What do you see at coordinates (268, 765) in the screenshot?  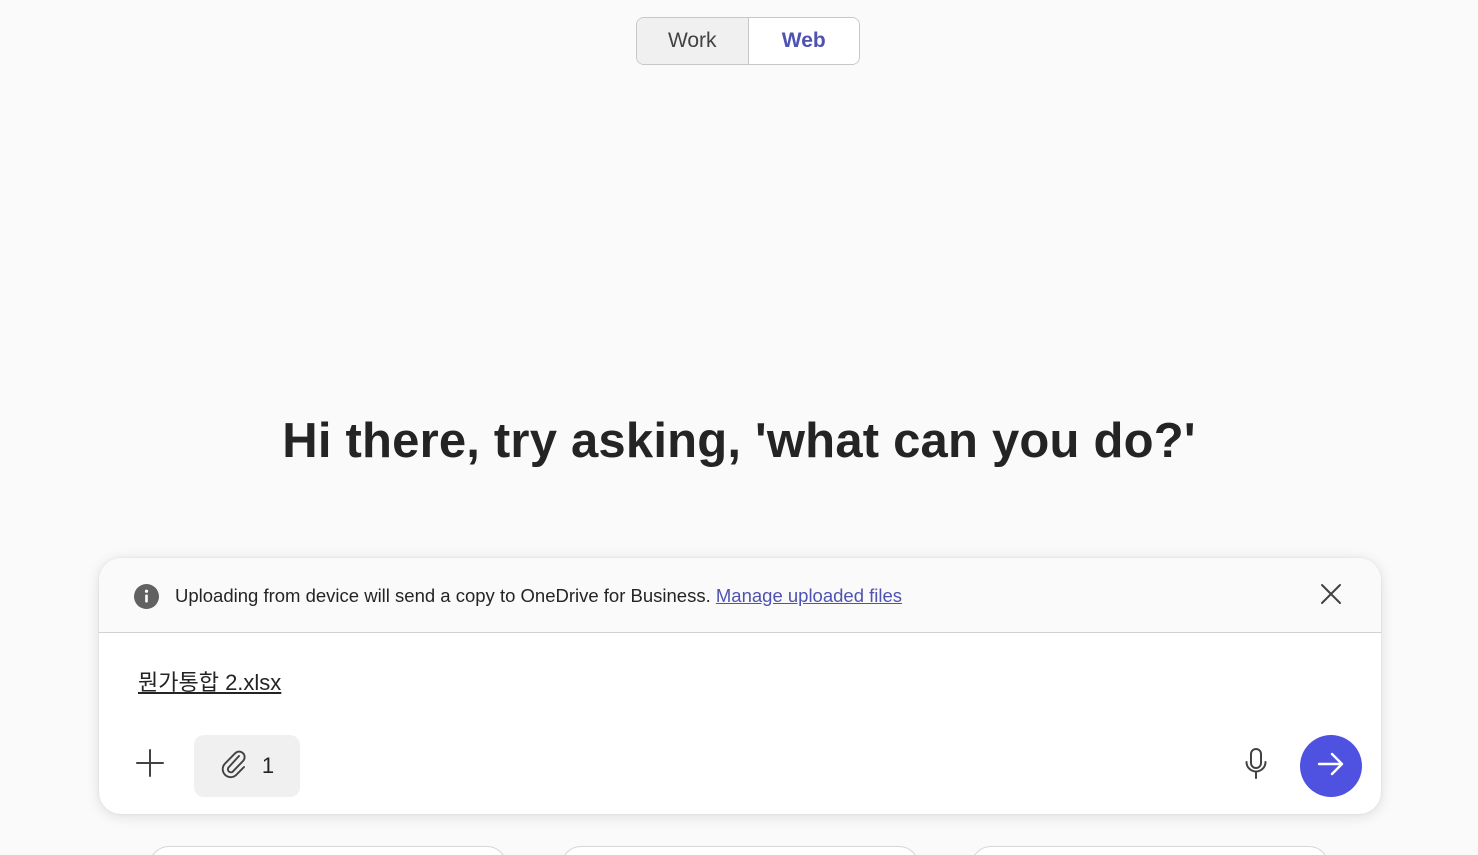 I see `attachment-count: 1` at bounding box center [268, 765].